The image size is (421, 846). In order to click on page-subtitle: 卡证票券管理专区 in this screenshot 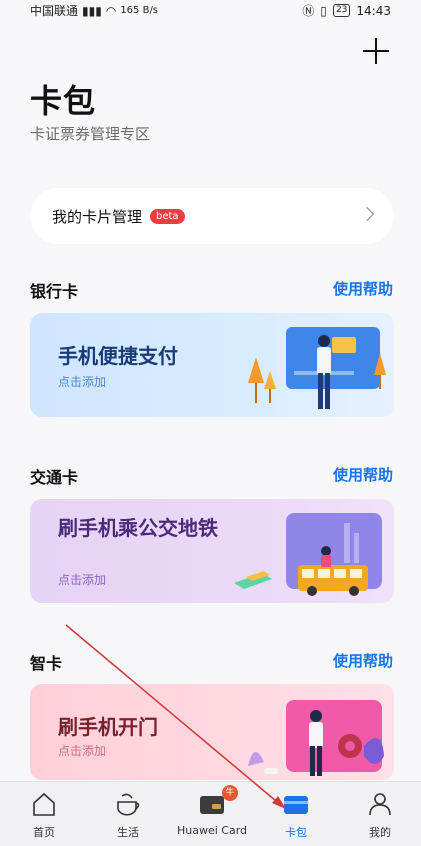, I will do `click(90, 134)`.